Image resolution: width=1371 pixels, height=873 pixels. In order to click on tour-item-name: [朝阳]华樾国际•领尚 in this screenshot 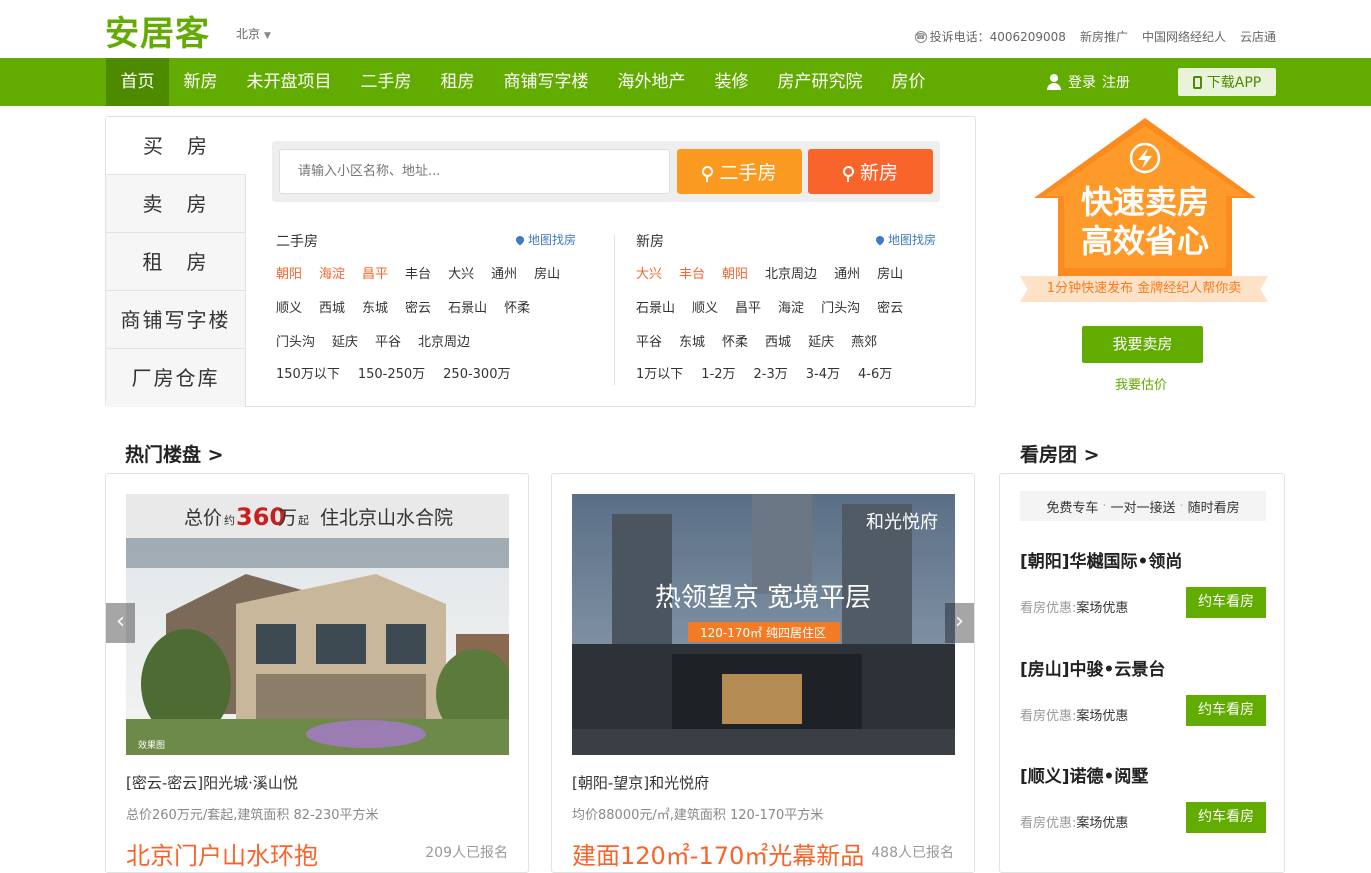, I will do `click(1143, 559)`.